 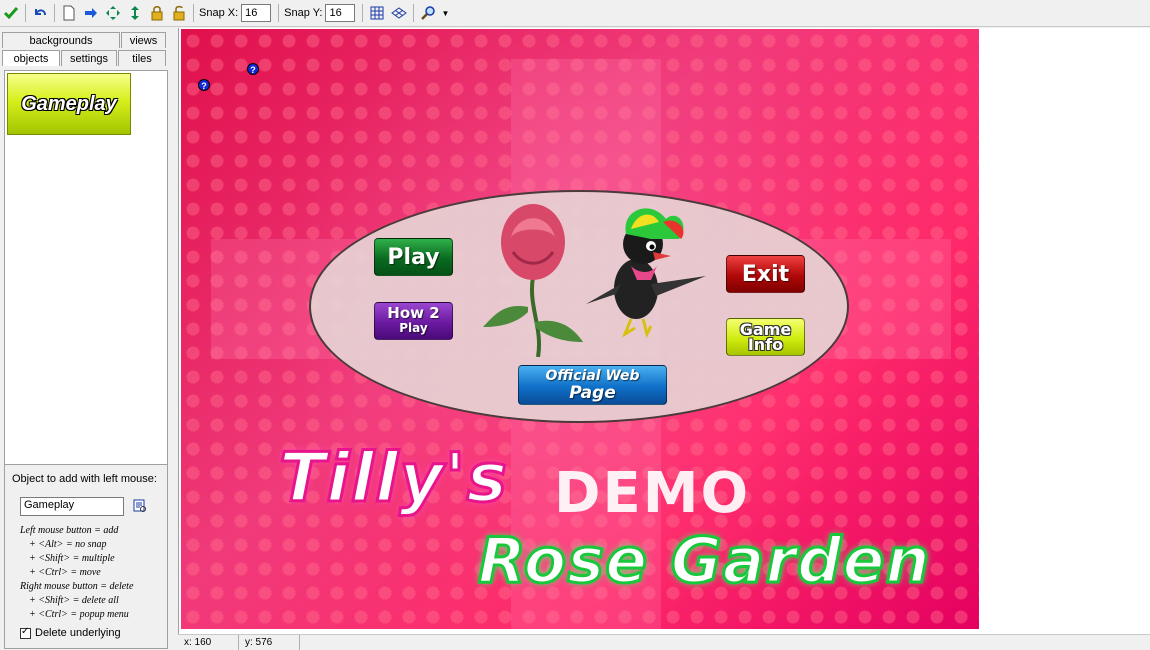 What do you see at coordinates (89, 58) in the screenshot?
I see `tab-settings: settings` at bounding box center [89, 58].